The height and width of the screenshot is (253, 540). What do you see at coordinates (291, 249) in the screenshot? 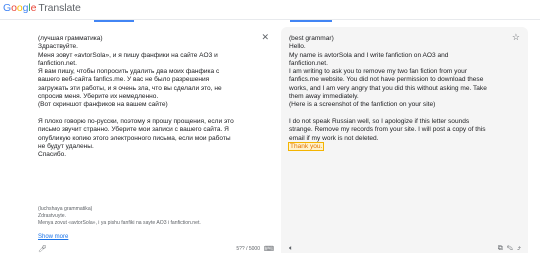
I see `speaker-icon: 🔈︎` at bounding box center [291, 249].